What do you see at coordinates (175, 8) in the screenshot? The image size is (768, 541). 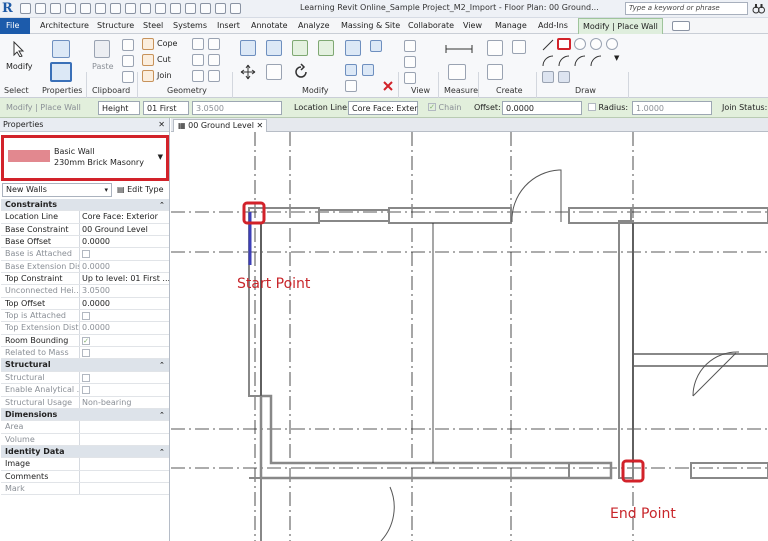 I see `3d-view-icon` at bounding box center [175, 8].